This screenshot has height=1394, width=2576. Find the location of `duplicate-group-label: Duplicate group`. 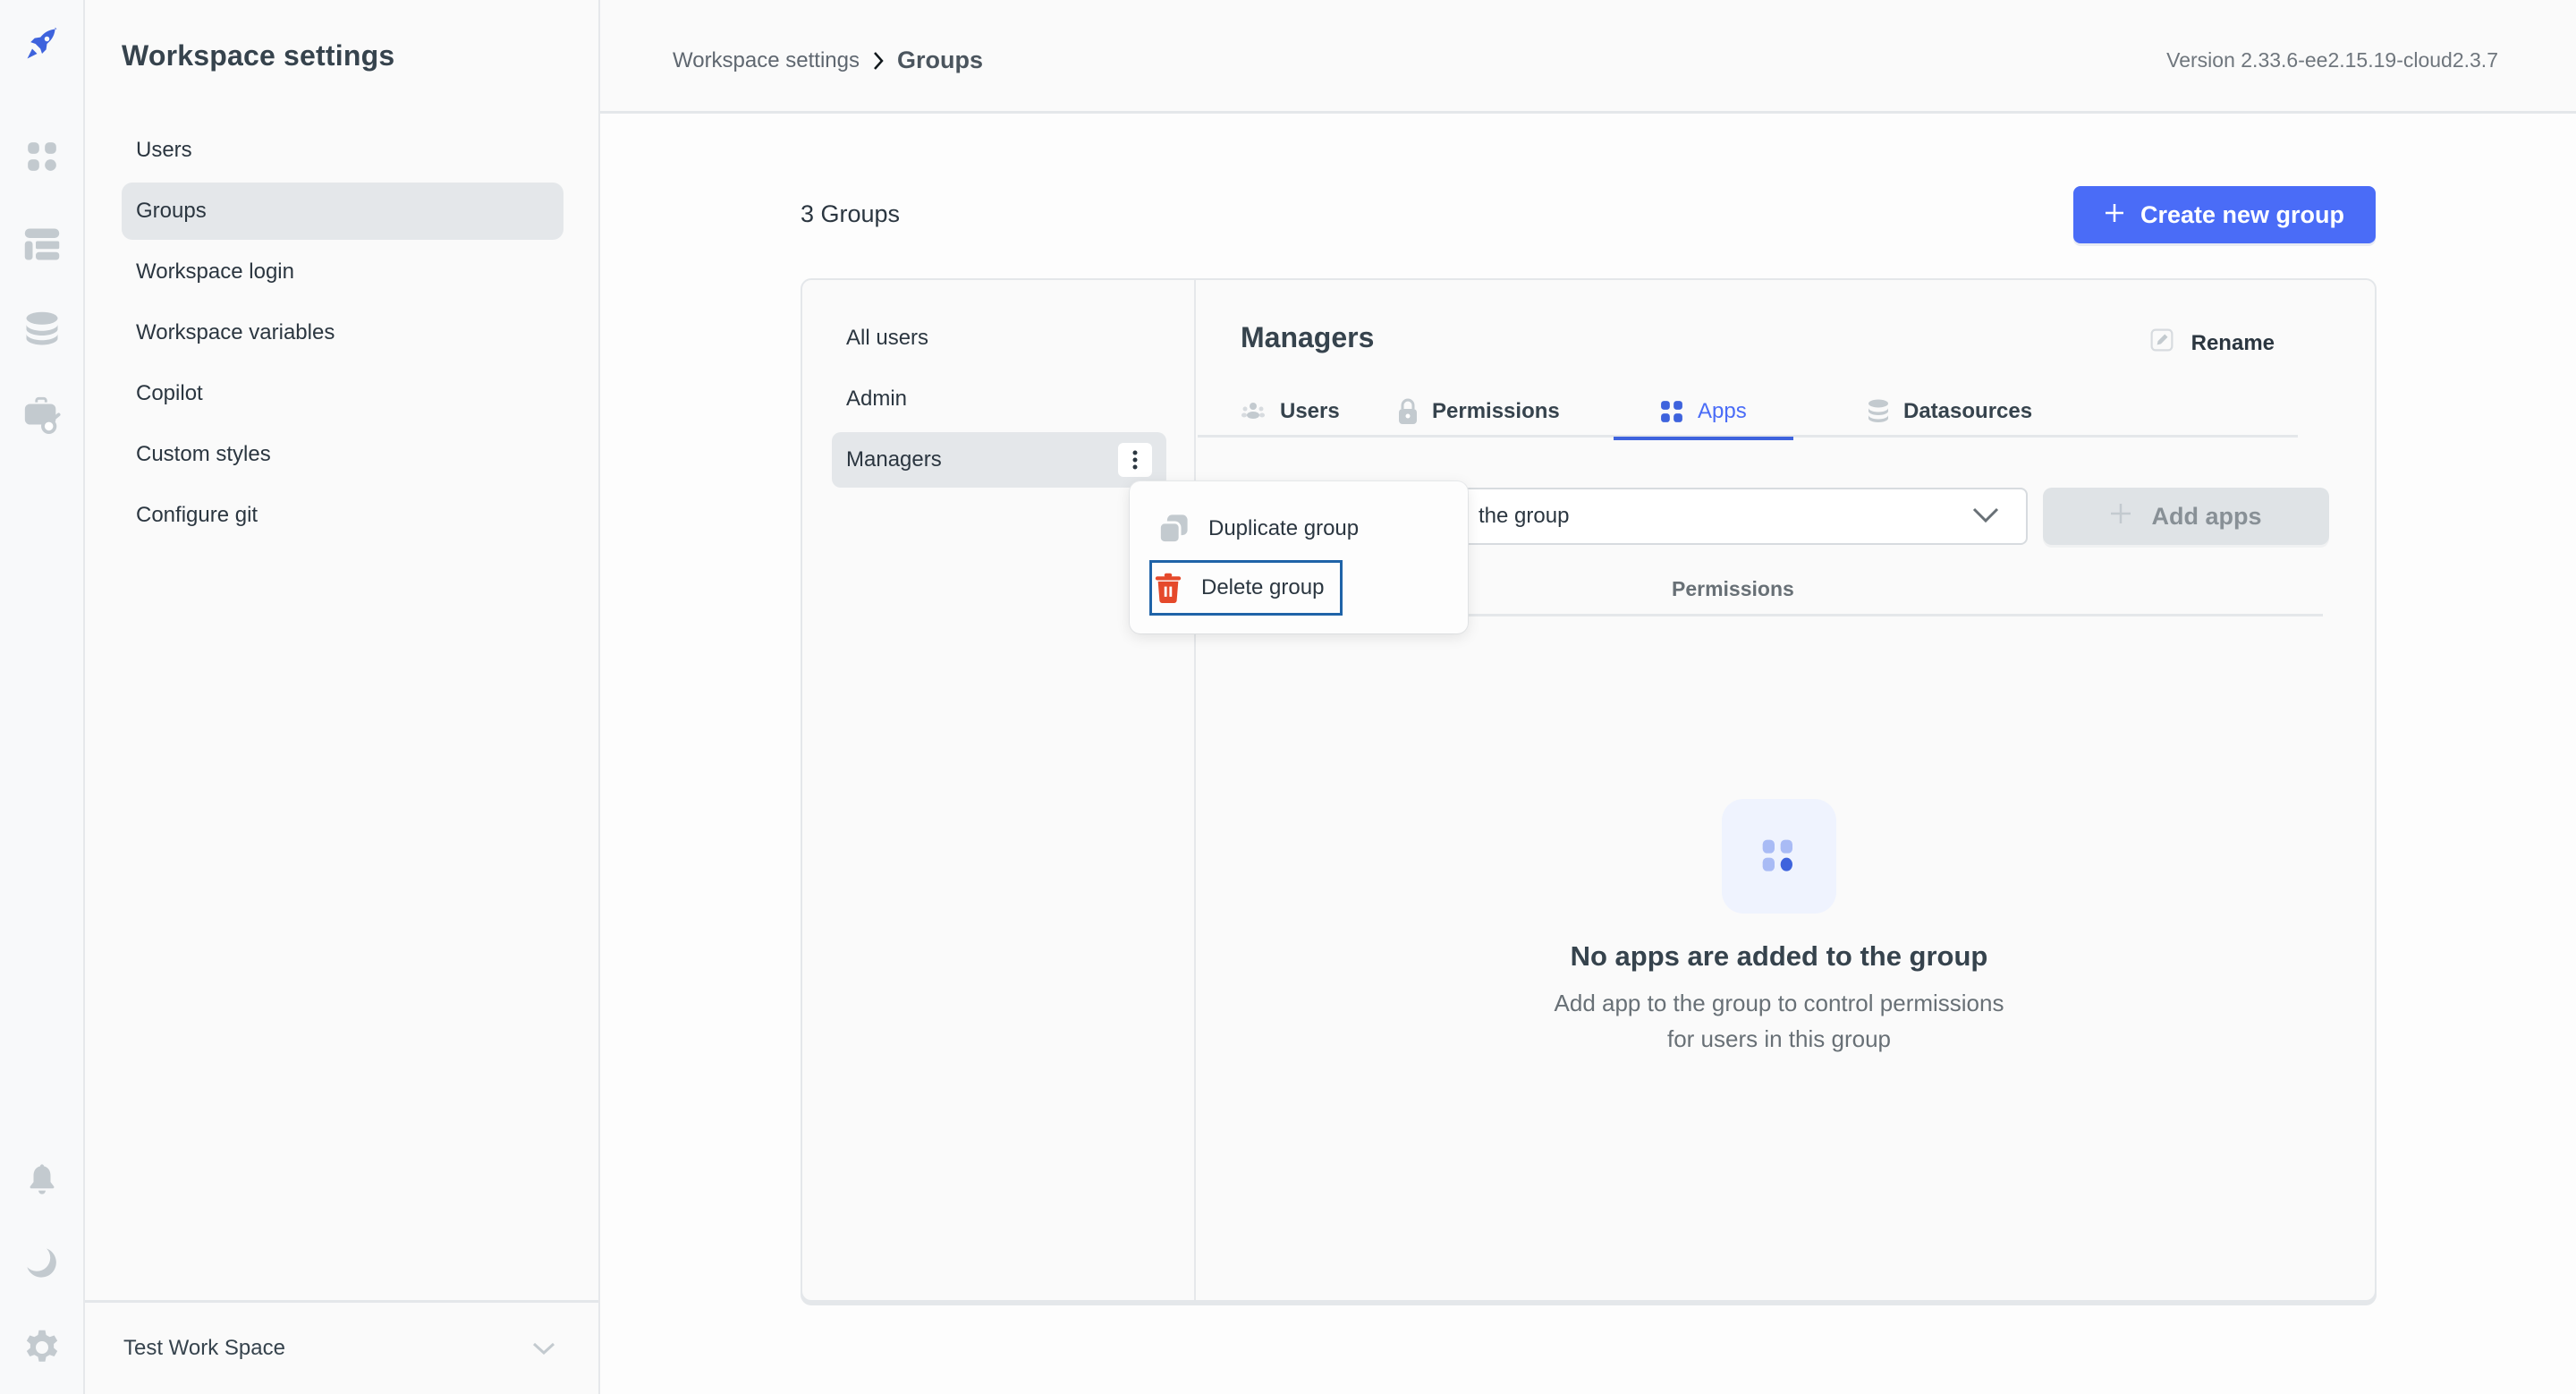

duplicate-group-label: Duplicate group is located at coordinates (1284, 528).